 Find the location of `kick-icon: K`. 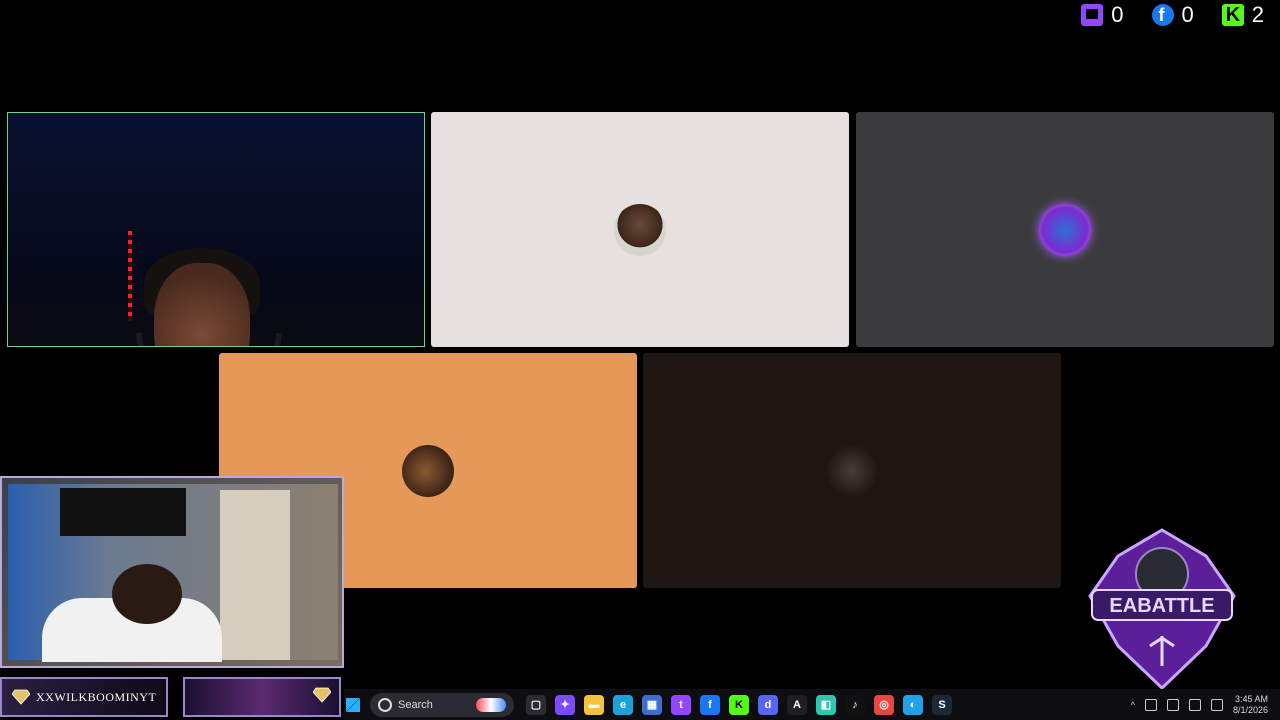

kick-icon: K is located at coordinates (739, 704).